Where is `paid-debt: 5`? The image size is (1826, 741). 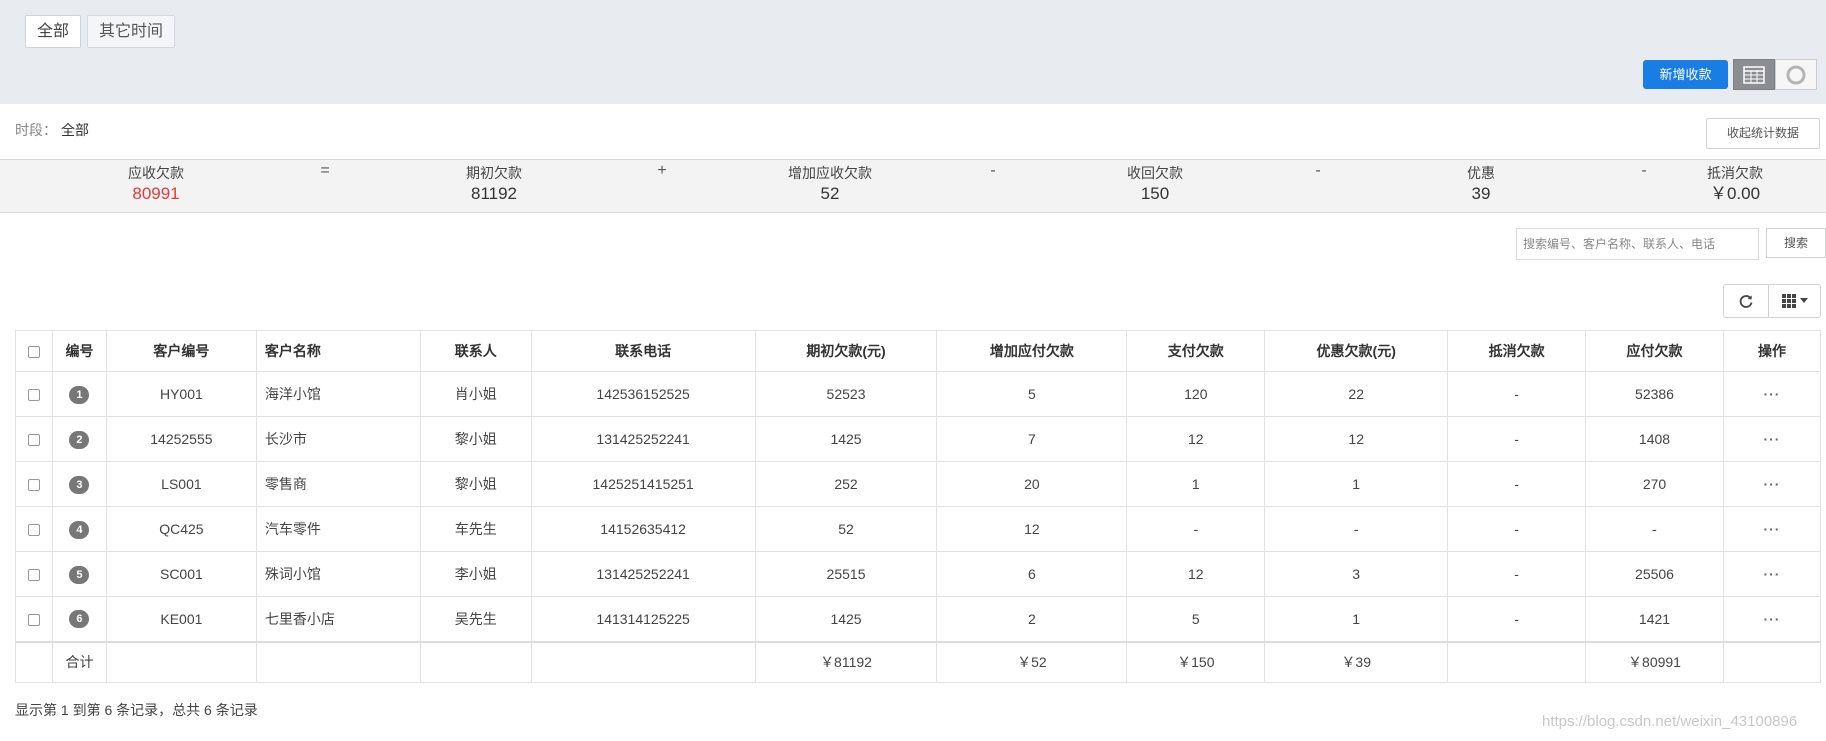 paid-debt: 5 is located at coordinates (1196, 619).